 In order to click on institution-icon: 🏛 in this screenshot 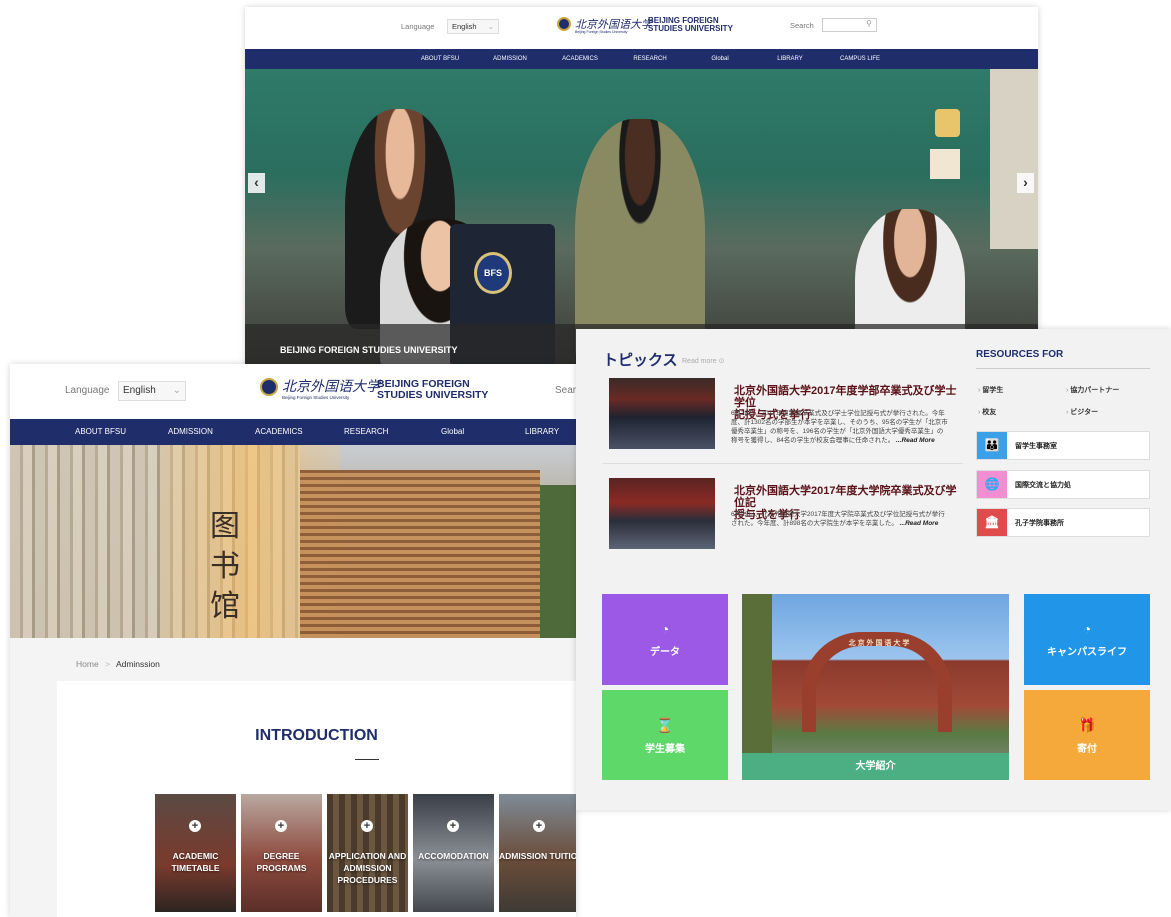, I will do `click(992, 522)`.